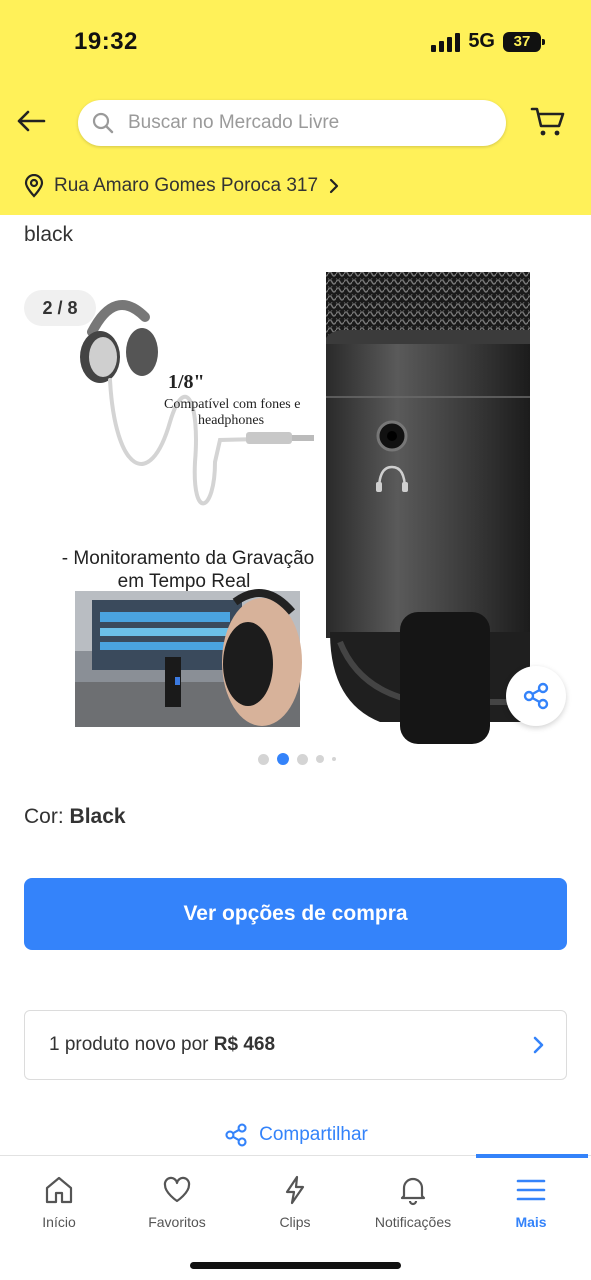 This screenshot has height=1280, width=591. I want to click on tab-inicio: Início, so click(59, 1202).